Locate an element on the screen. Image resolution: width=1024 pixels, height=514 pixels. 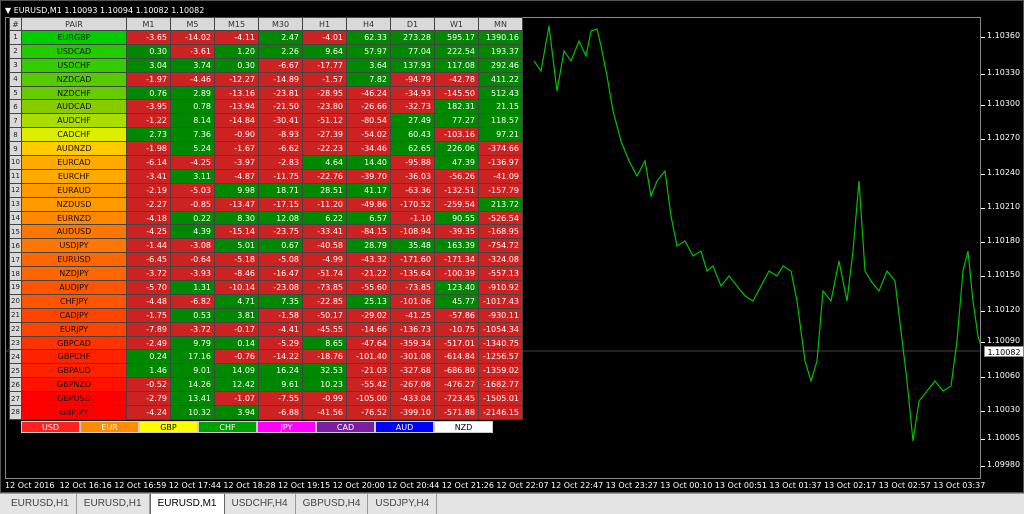
value-cell: -259.54 is located at coordinates (457, 204).